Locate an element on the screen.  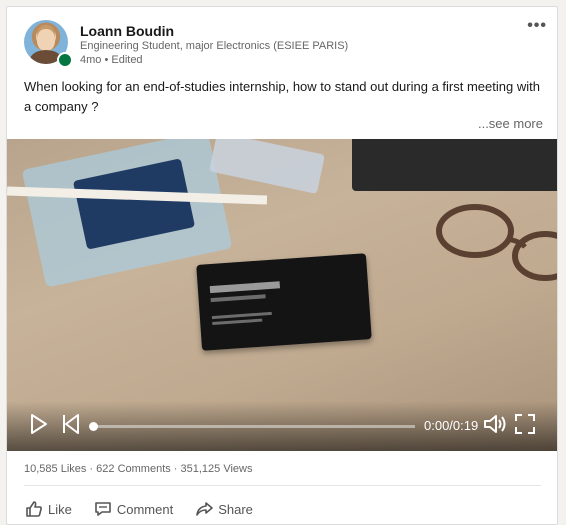
video-controls: 0:00/0:19 is located at coordinates (282, 426).